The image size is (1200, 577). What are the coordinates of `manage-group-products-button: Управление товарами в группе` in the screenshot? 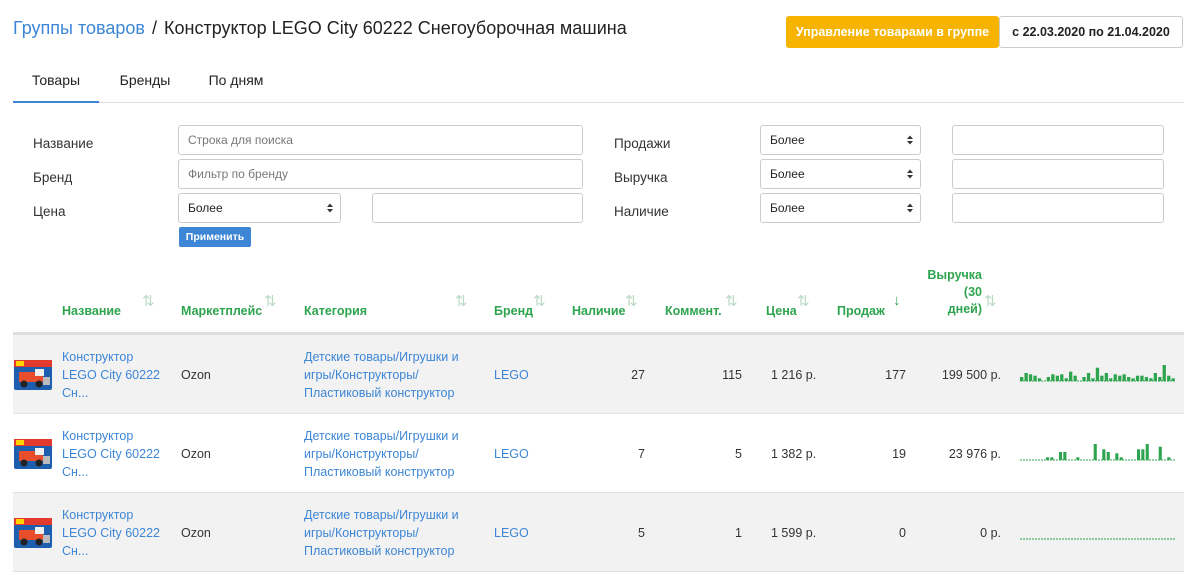 It's located at (892, 32).